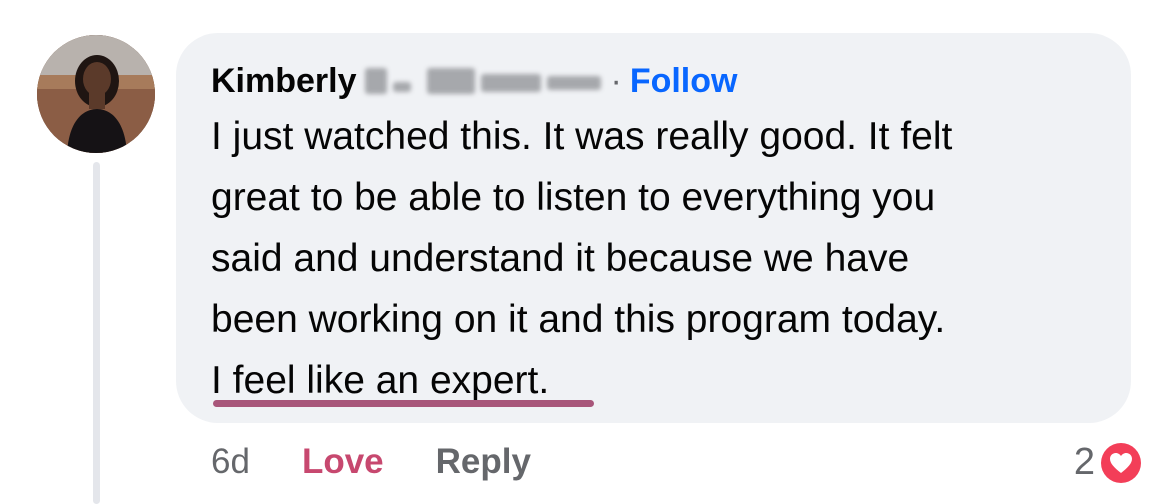  I want to click on love-reaction-badge, so click(1121, 463).